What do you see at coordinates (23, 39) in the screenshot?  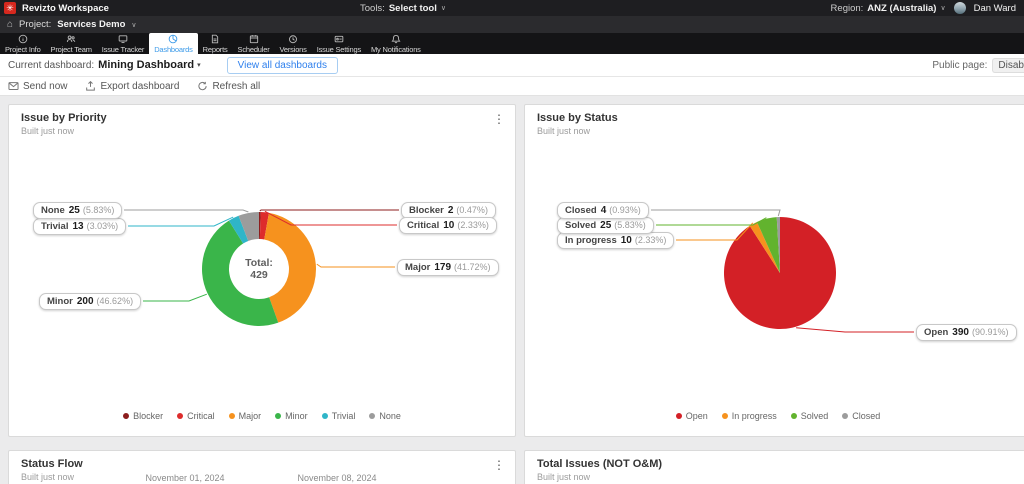 I see `info-icon` at bounding box center [23, 39].